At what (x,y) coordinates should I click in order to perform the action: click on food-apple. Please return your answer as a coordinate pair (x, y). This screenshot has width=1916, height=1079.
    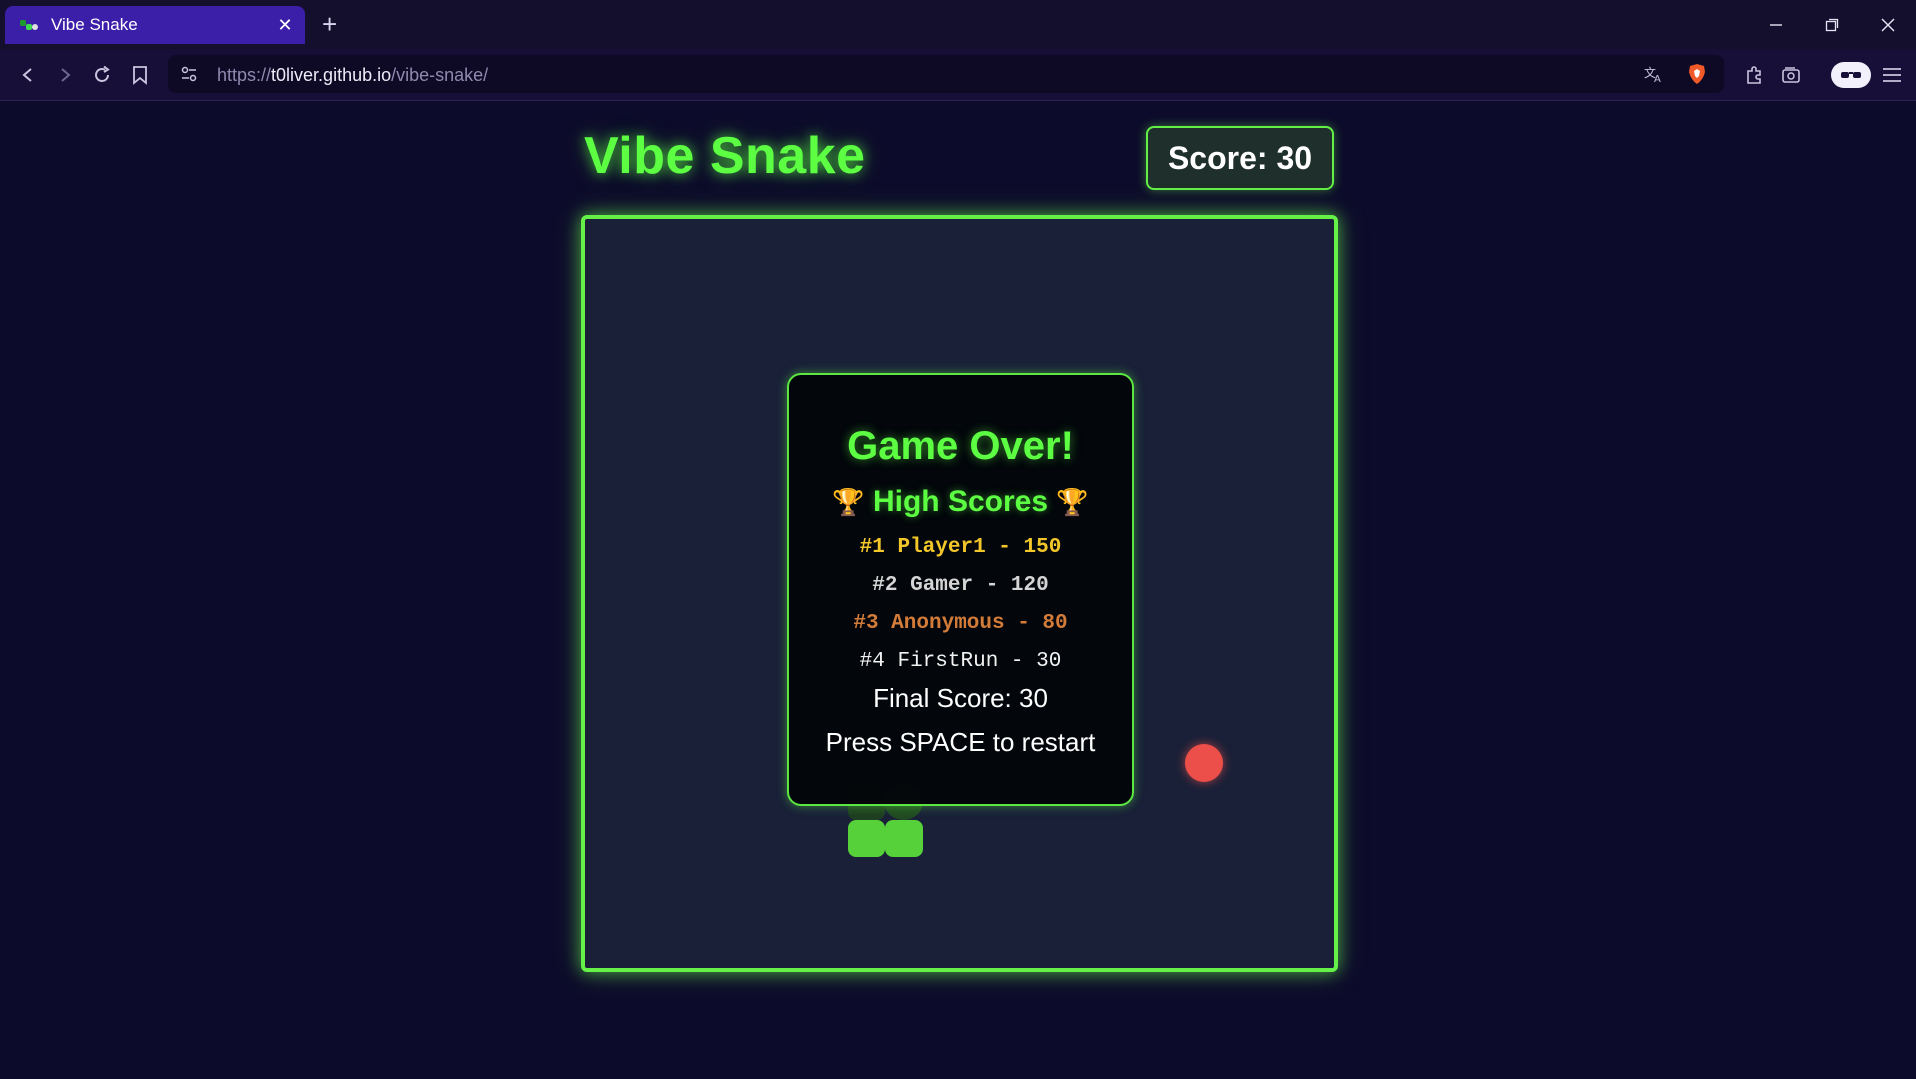
    Looking at the image, I should click on (1204, 763).